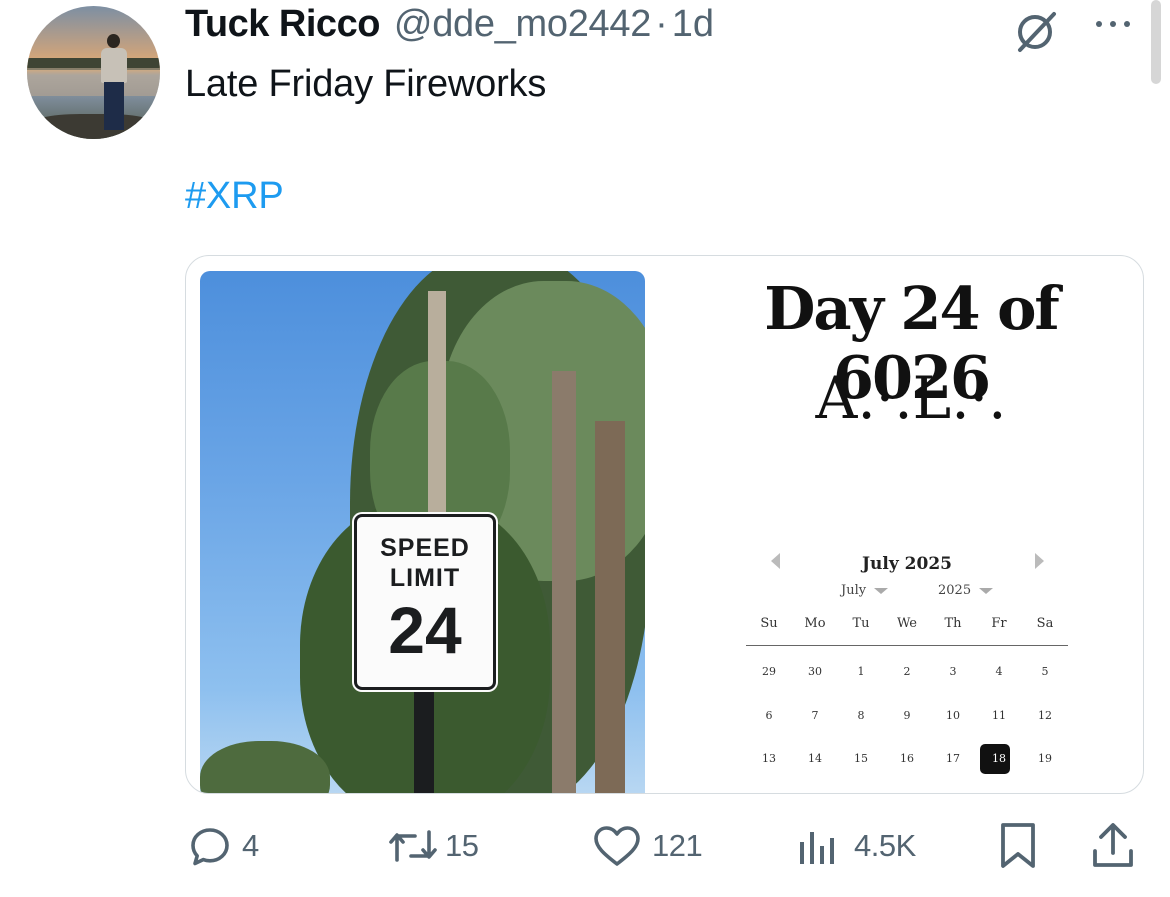 The width and height of the screenshot is (1170, 897). I want to click on calendar-day: 29, so click(769, 671).